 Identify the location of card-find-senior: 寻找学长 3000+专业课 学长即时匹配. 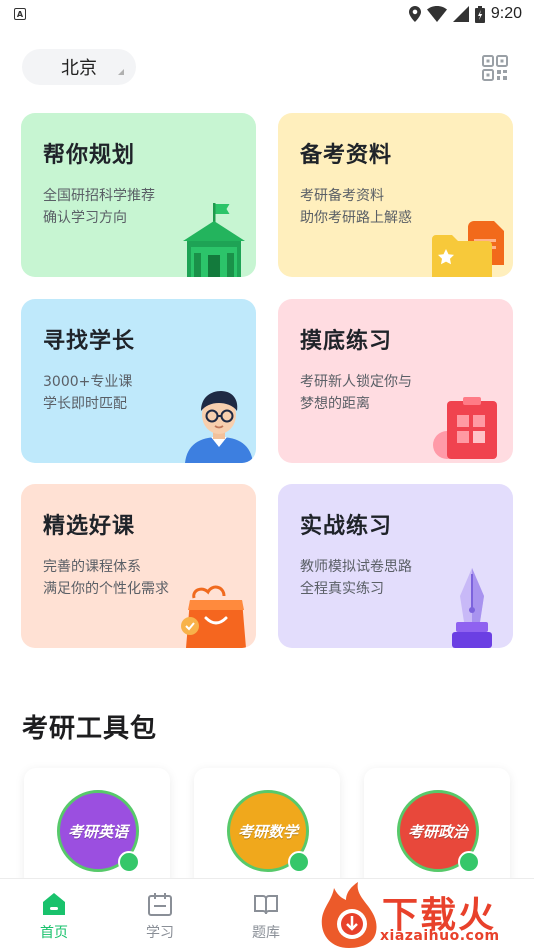
(138, 381).